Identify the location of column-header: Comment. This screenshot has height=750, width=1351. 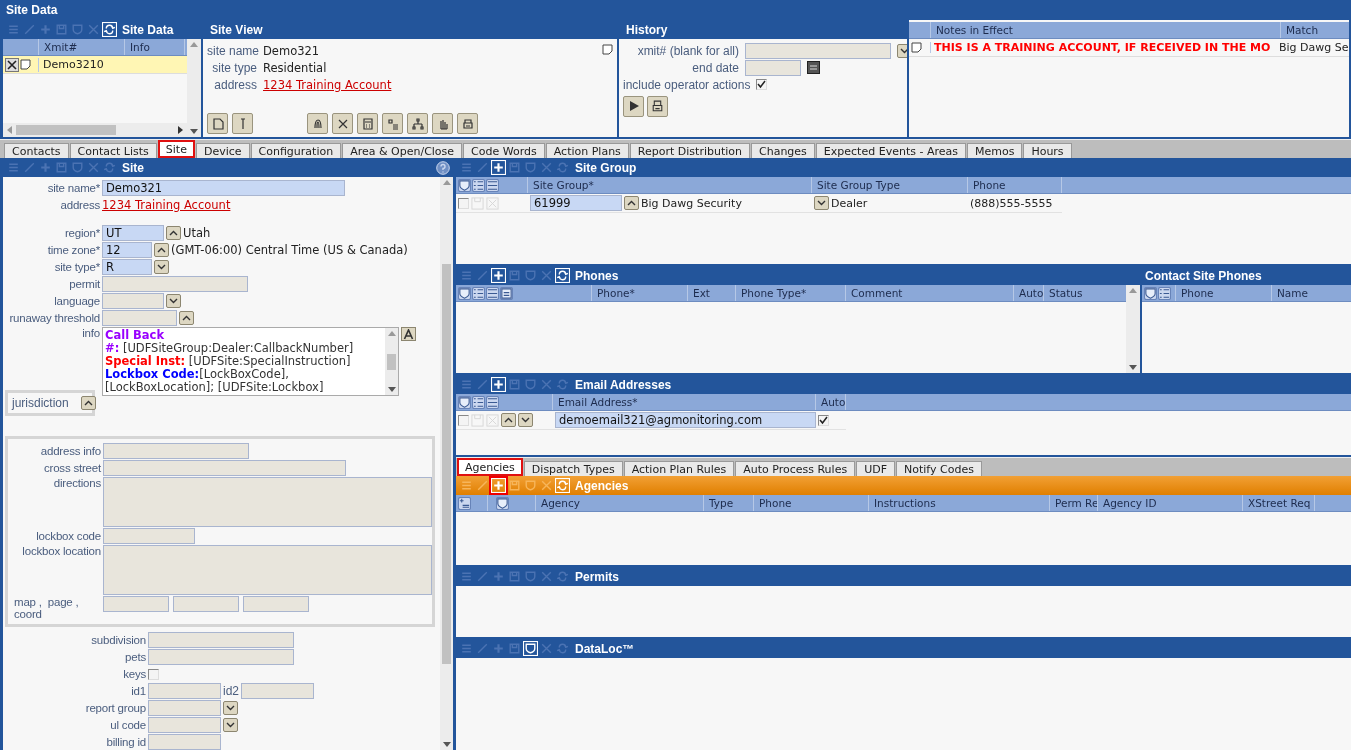
(930, 293).